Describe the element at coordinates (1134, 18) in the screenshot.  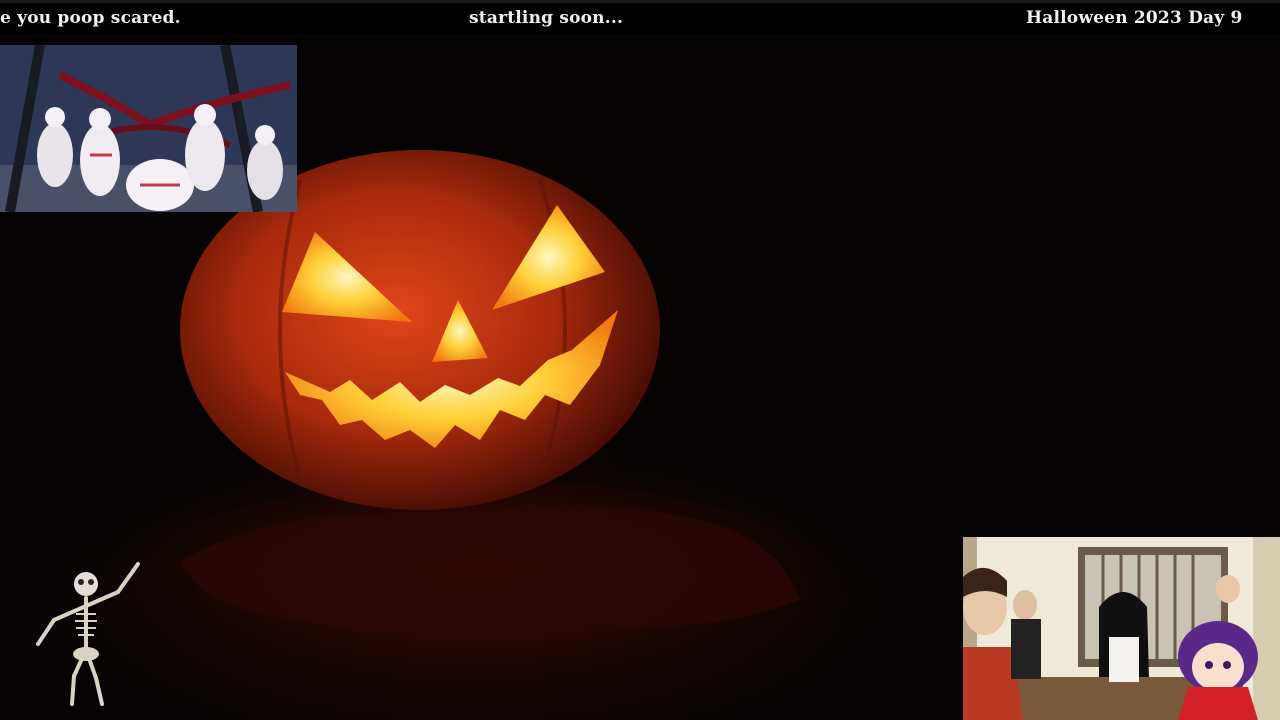
I see `ticker-event-title: Halloween 2023 Day 9` at that location.